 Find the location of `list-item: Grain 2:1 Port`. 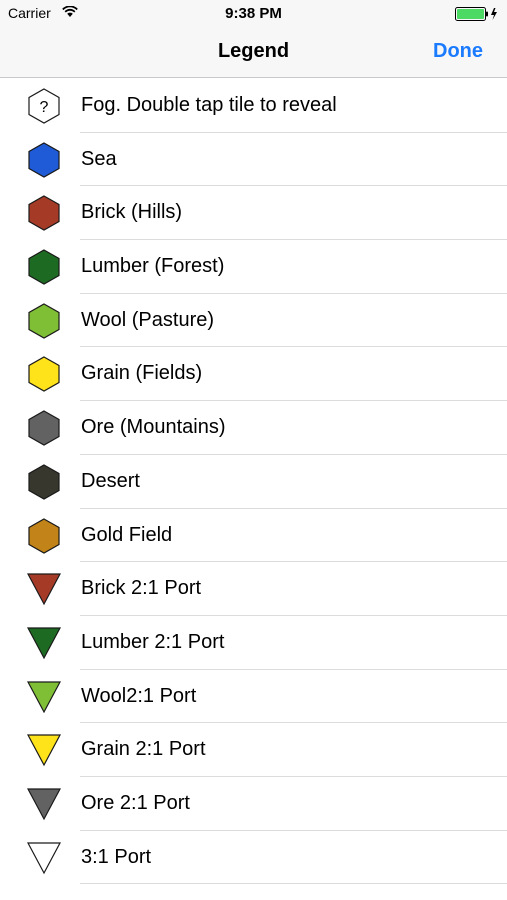

list-item: Grain 2:1 Port is located at coordinates (253, 750).